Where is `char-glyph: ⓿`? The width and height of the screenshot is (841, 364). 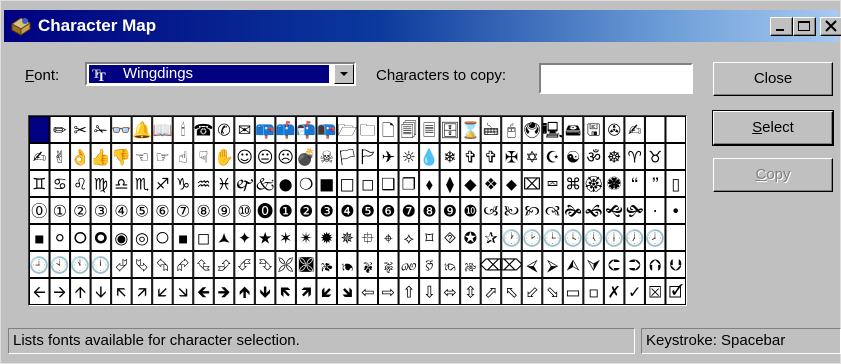
char-glyph: ⓿ is located at coordinates (265, 211).